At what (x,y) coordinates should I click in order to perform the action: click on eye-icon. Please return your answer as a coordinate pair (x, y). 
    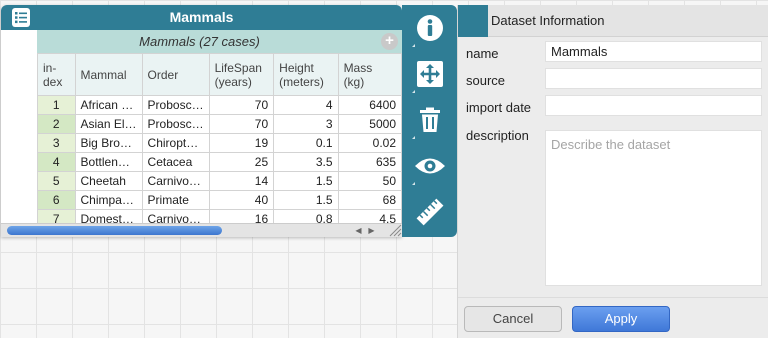
    Looking at the image, I should click on (429, 166).